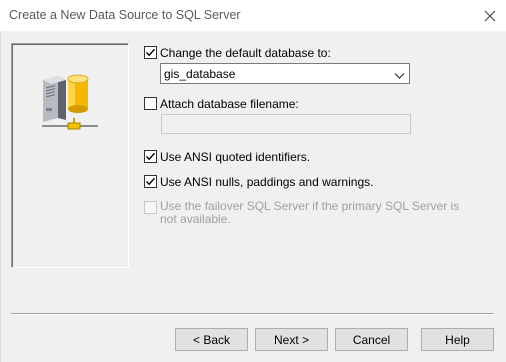 The width and height of the screenshot is (506, 362). I want to click on cancel-button: Cancel, so click(371, 339).